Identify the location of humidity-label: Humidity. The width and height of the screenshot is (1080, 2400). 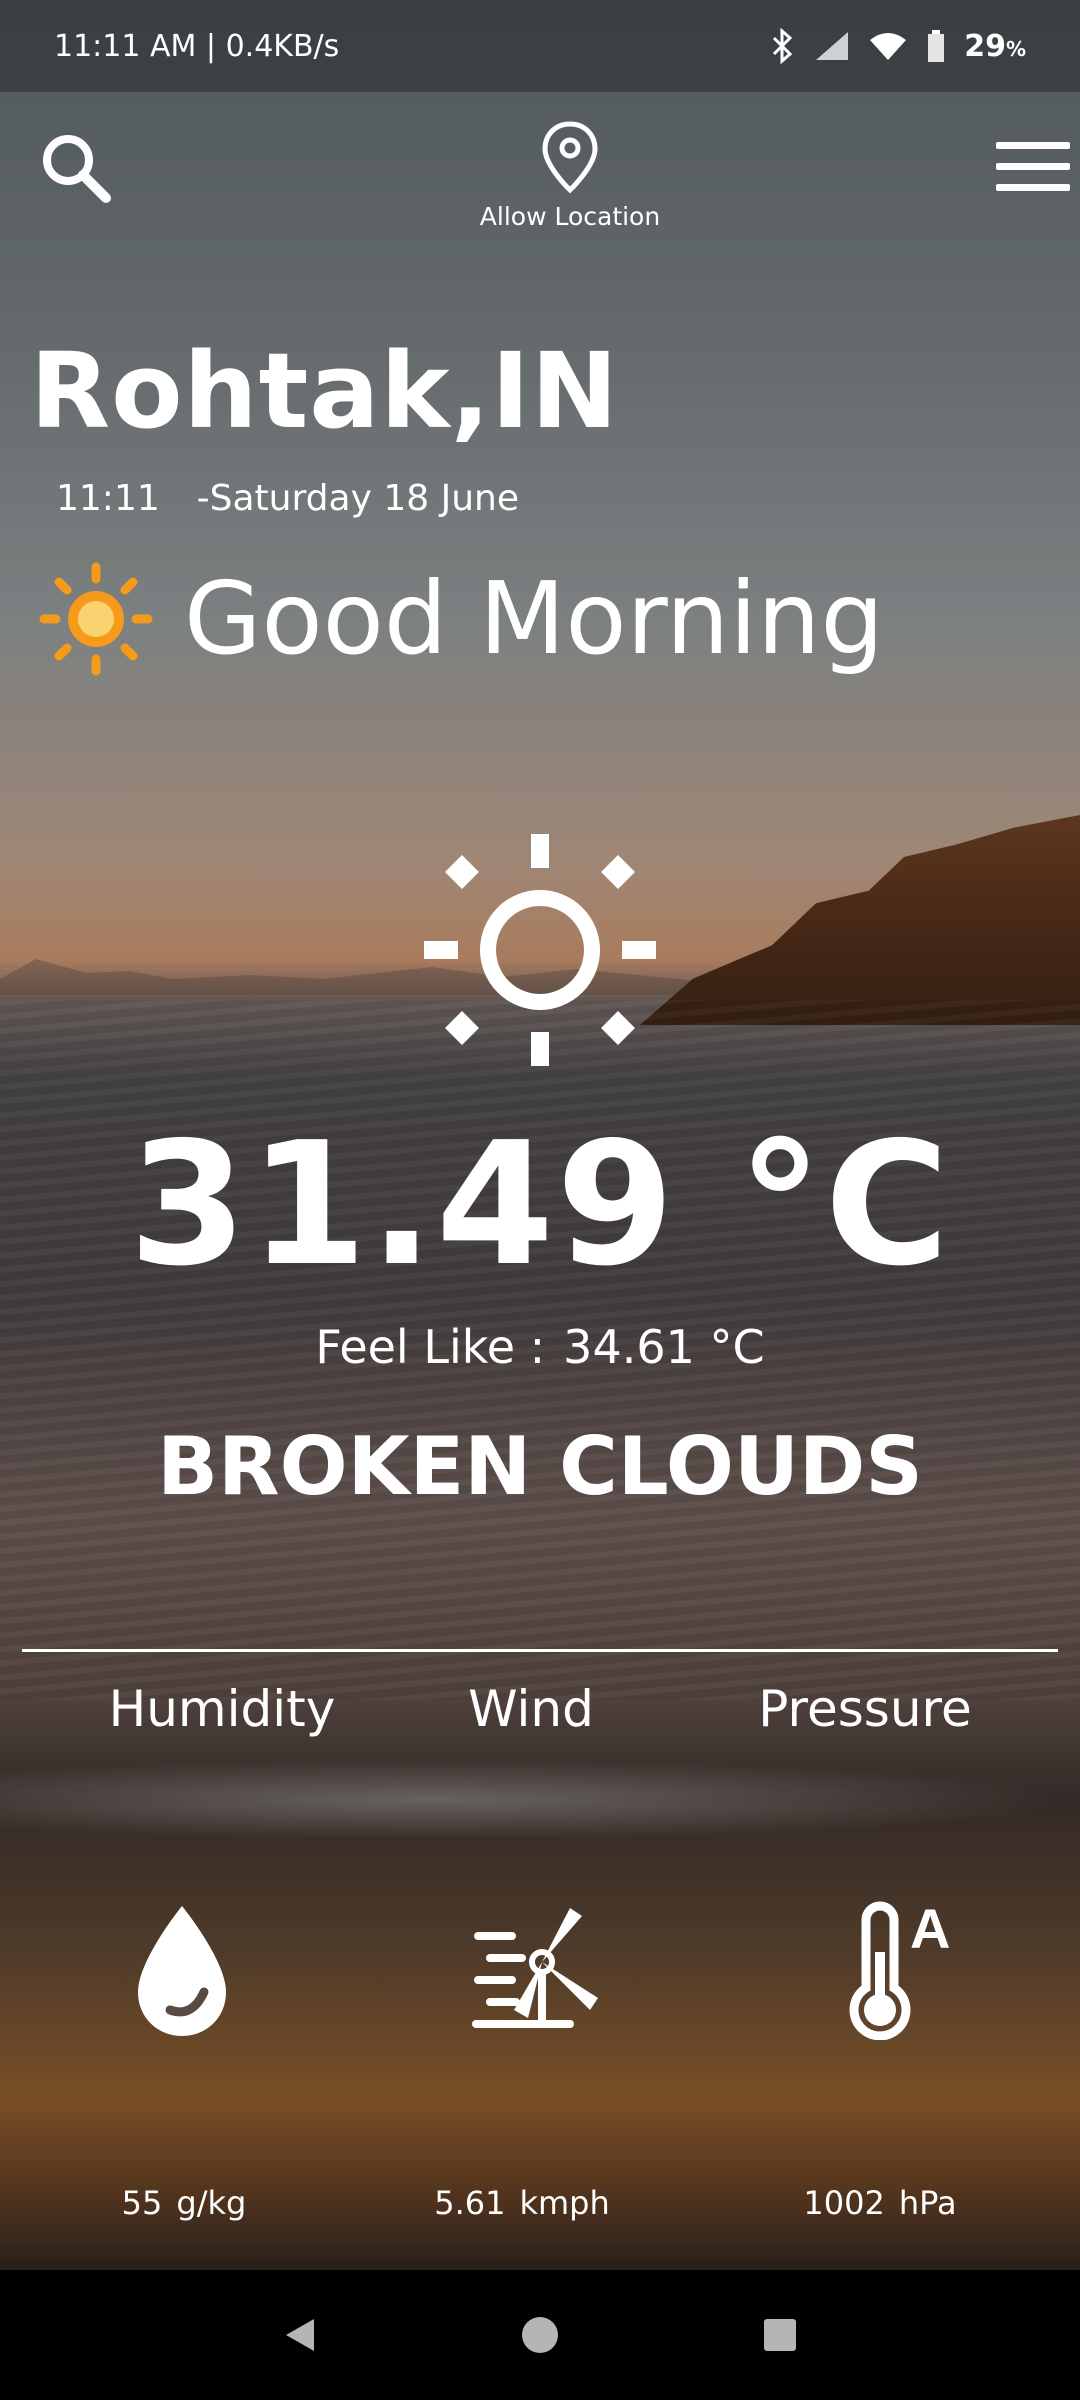
(222, 1709).